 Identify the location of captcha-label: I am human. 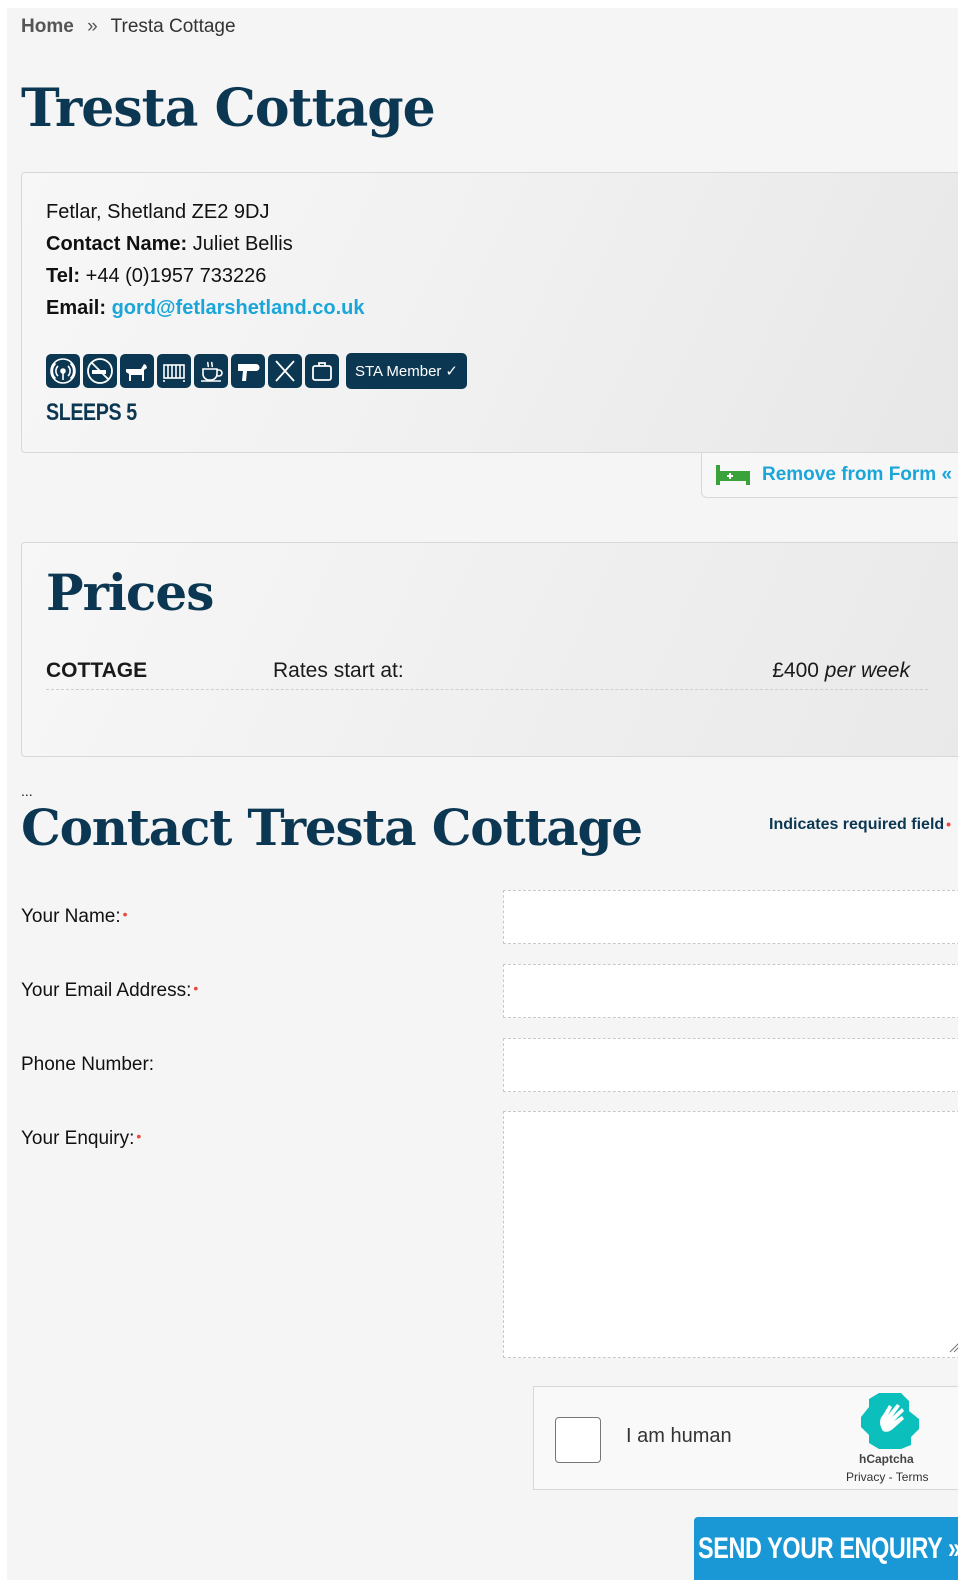
(679, 1436).